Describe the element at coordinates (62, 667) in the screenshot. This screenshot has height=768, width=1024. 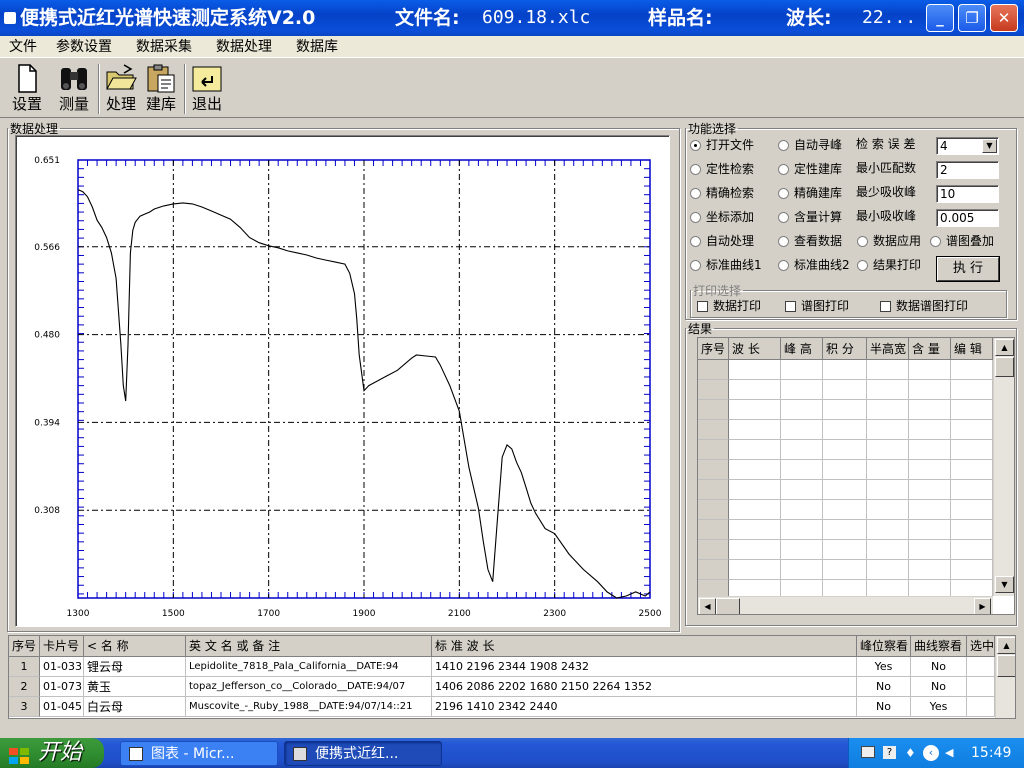
I see `card-cell: 01-033` at that location.